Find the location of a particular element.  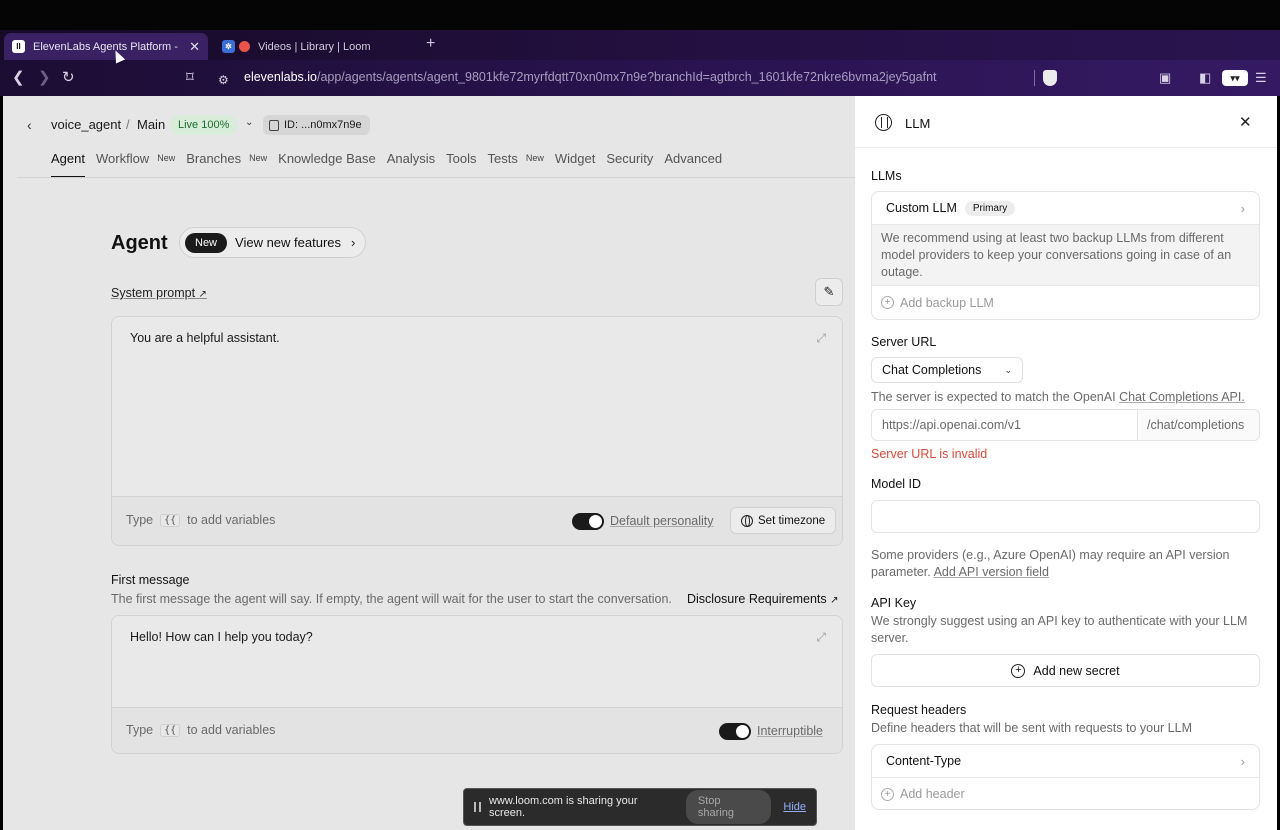

add-secret-label: Add new secret is located at coordinates (1076, 670).